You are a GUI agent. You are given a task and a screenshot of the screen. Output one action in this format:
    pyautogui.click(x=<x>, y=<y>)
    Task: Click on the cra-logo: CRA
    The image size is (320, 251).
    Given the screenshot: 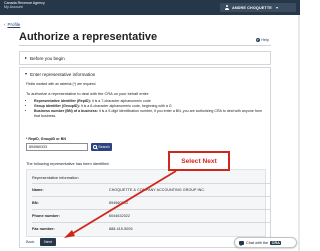 What is the action you would take?
    pyautogui.click(x=276, y=242)
    